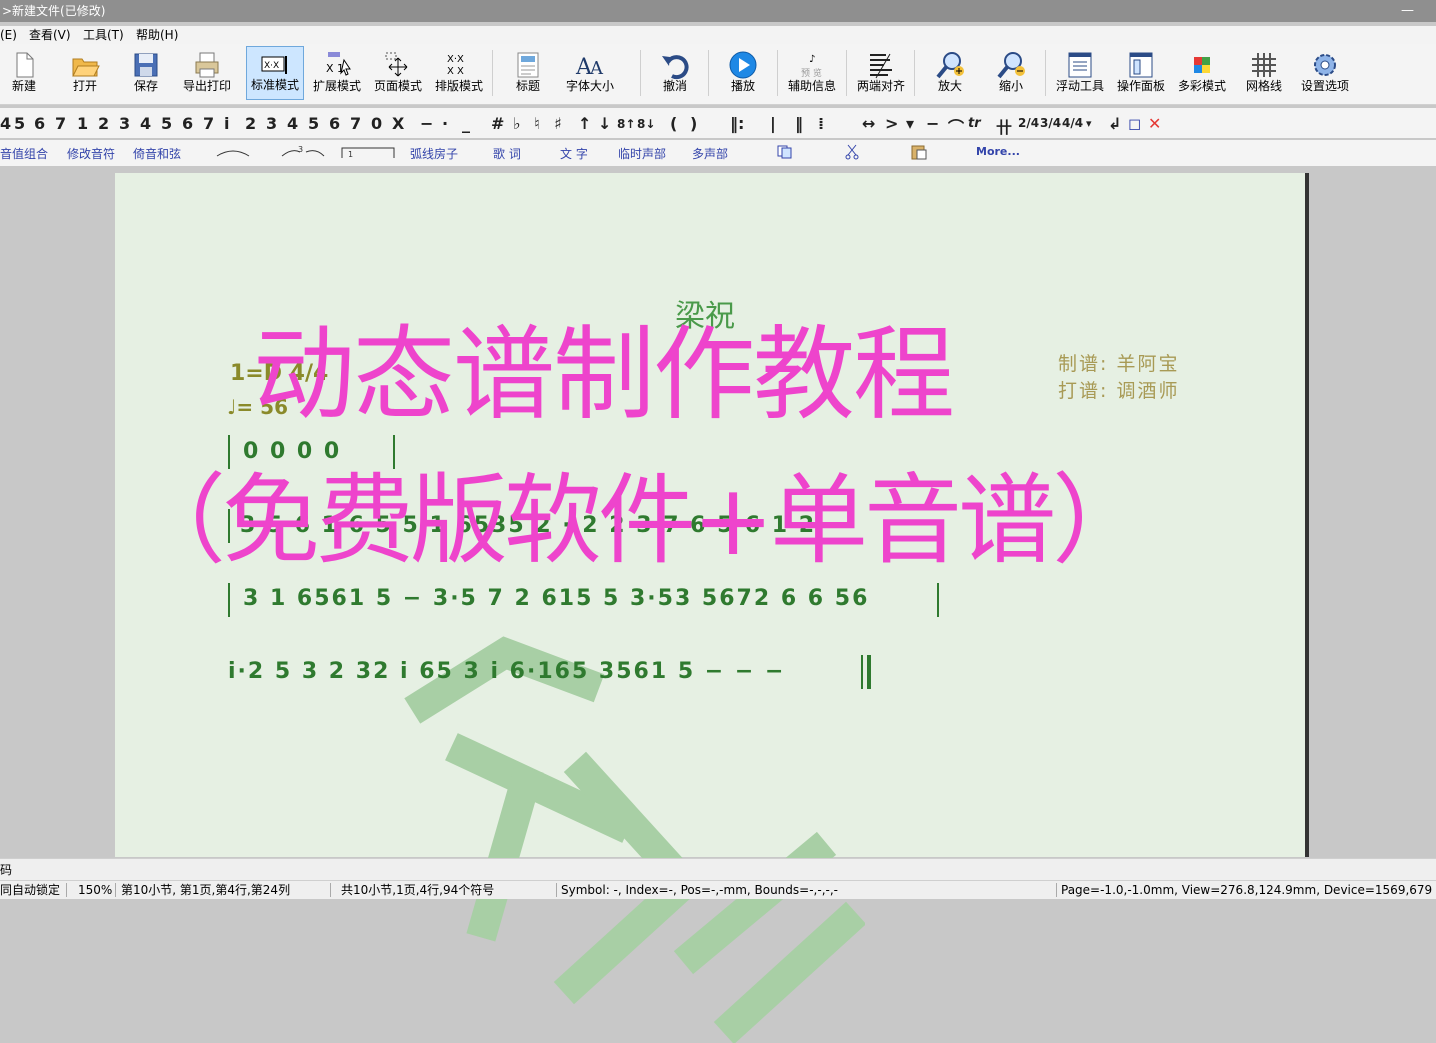 The width and height of the screenshot is (1436, 1043). I want to click on new-button: 新建, so click(26, 73).